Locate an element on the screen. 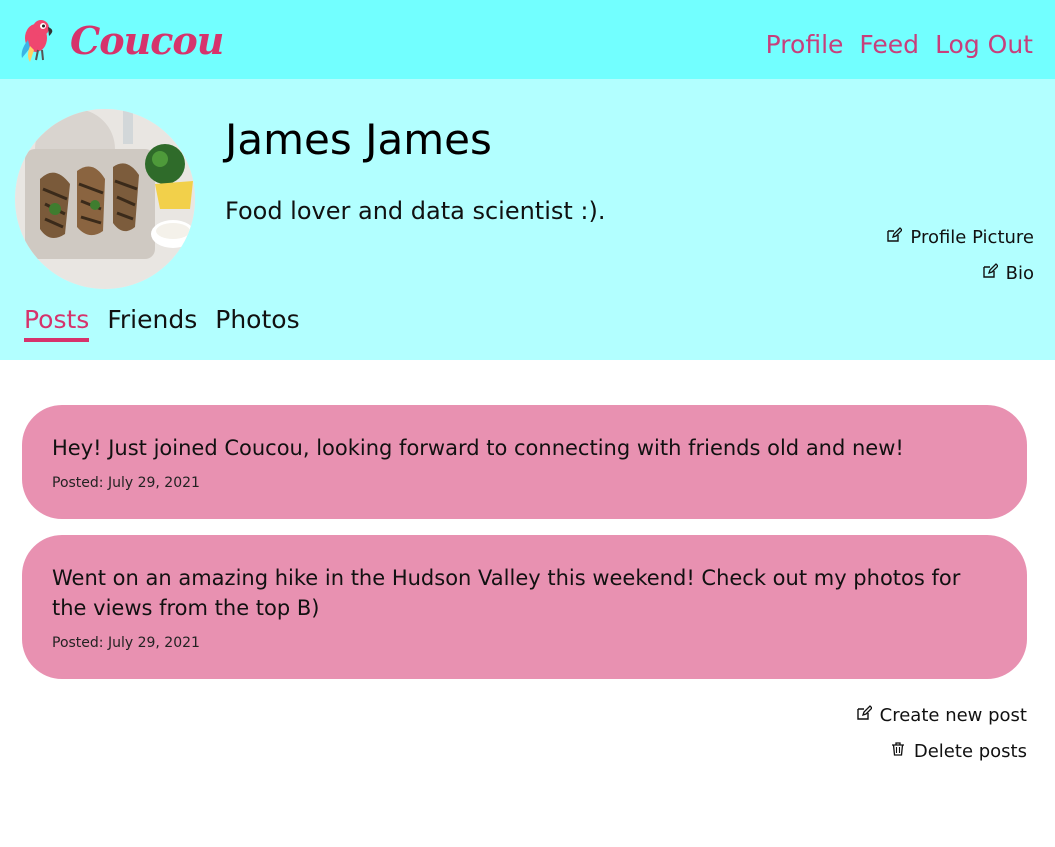  brand-name: Coucou is located at coordinates (147, 41).